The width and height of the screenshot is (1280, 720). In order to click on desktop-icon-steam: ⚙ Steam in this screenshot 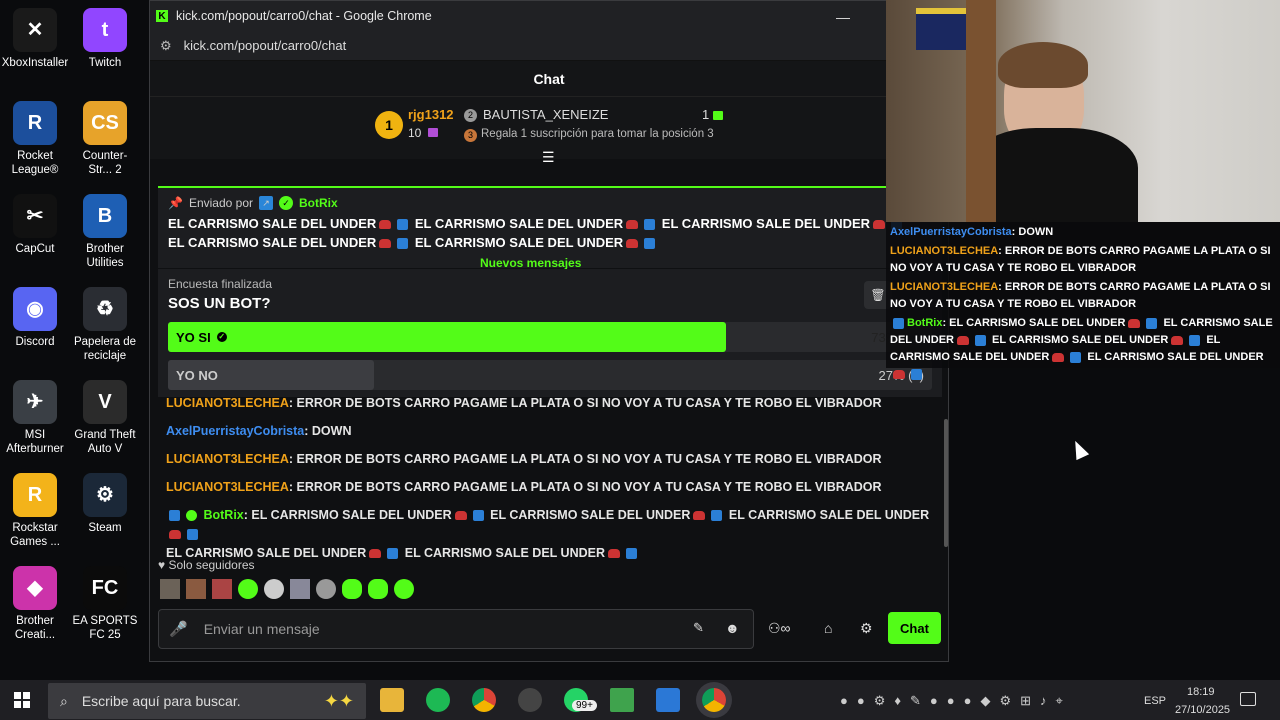, I will do `click(105, 504)`.